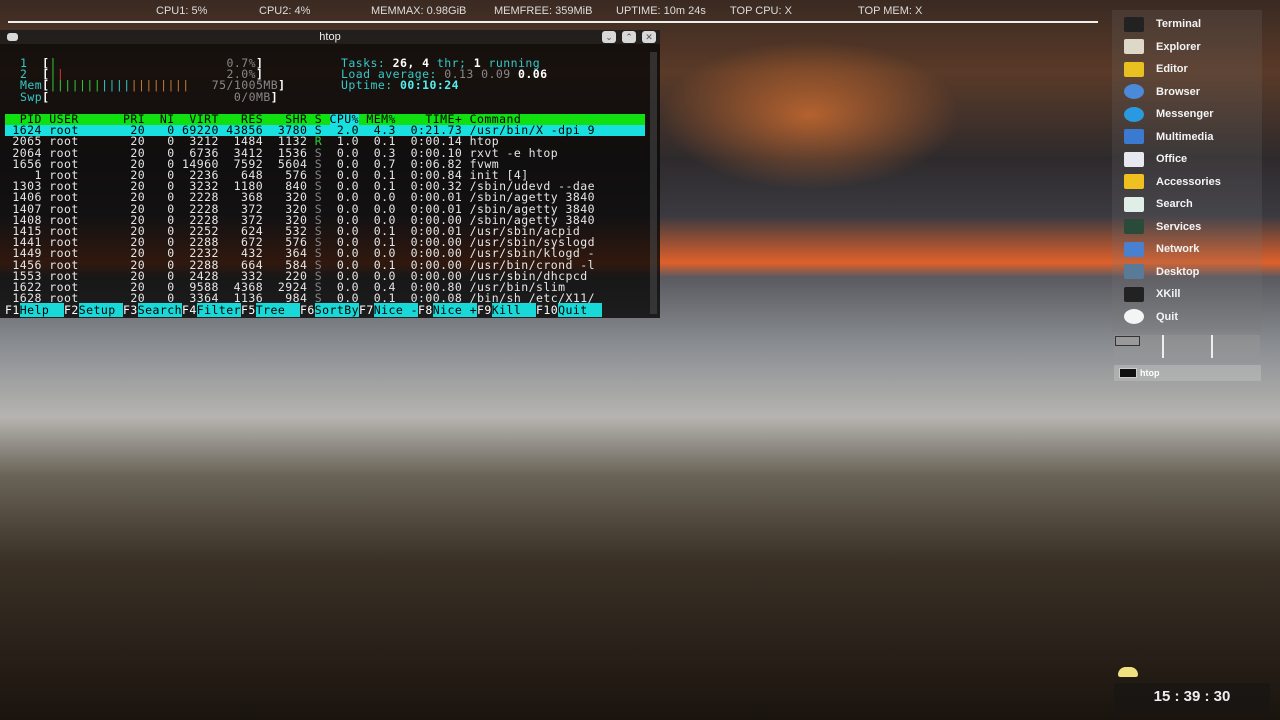  Describe the element at coordinates (1178, 271) in the screenshot. I see `menu-item-label: Desktop` at that location.